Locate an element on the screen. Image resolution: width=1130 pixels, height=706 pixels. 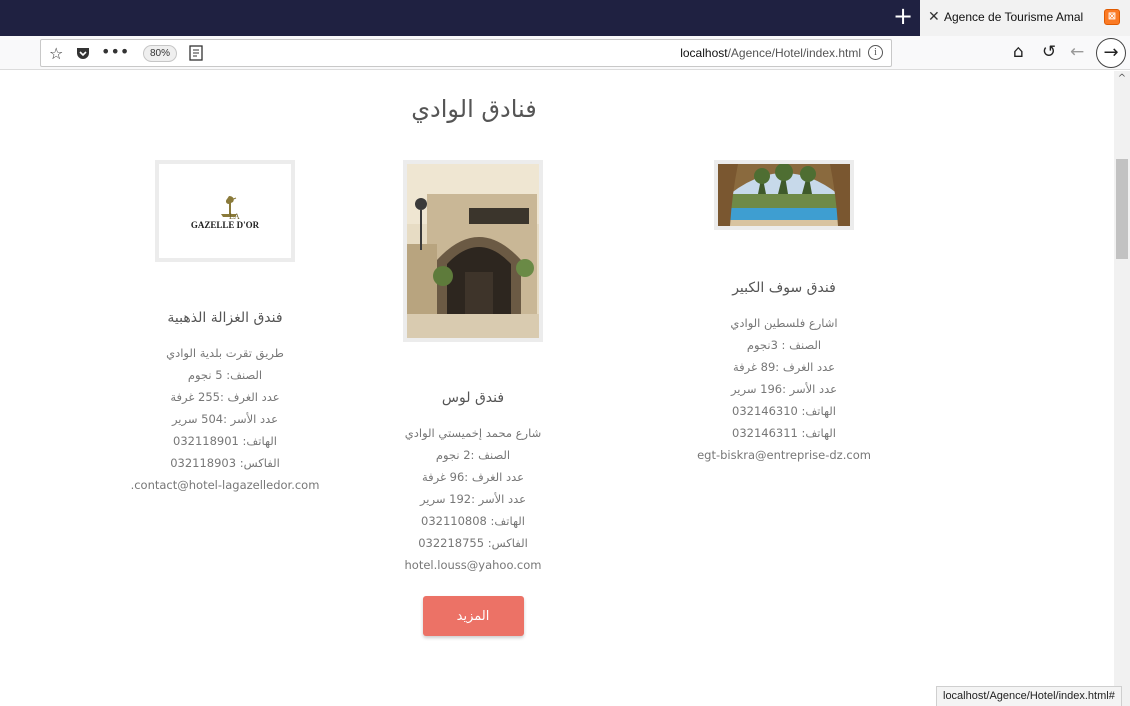
hotel-address: شارع محمد إخميستي الوادي is located at coordinates (473, 433).